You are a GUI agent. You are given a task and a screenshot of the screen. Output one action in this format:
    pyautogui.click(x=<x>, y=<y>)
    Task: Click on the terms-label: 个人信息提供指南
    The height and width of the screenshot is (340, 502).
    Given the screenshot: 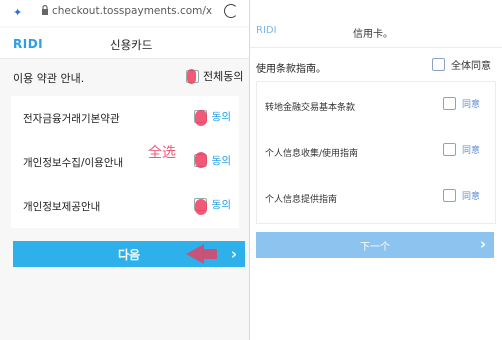 What is the action you would take?
    pyautogui.click(x=301, y=200)
    